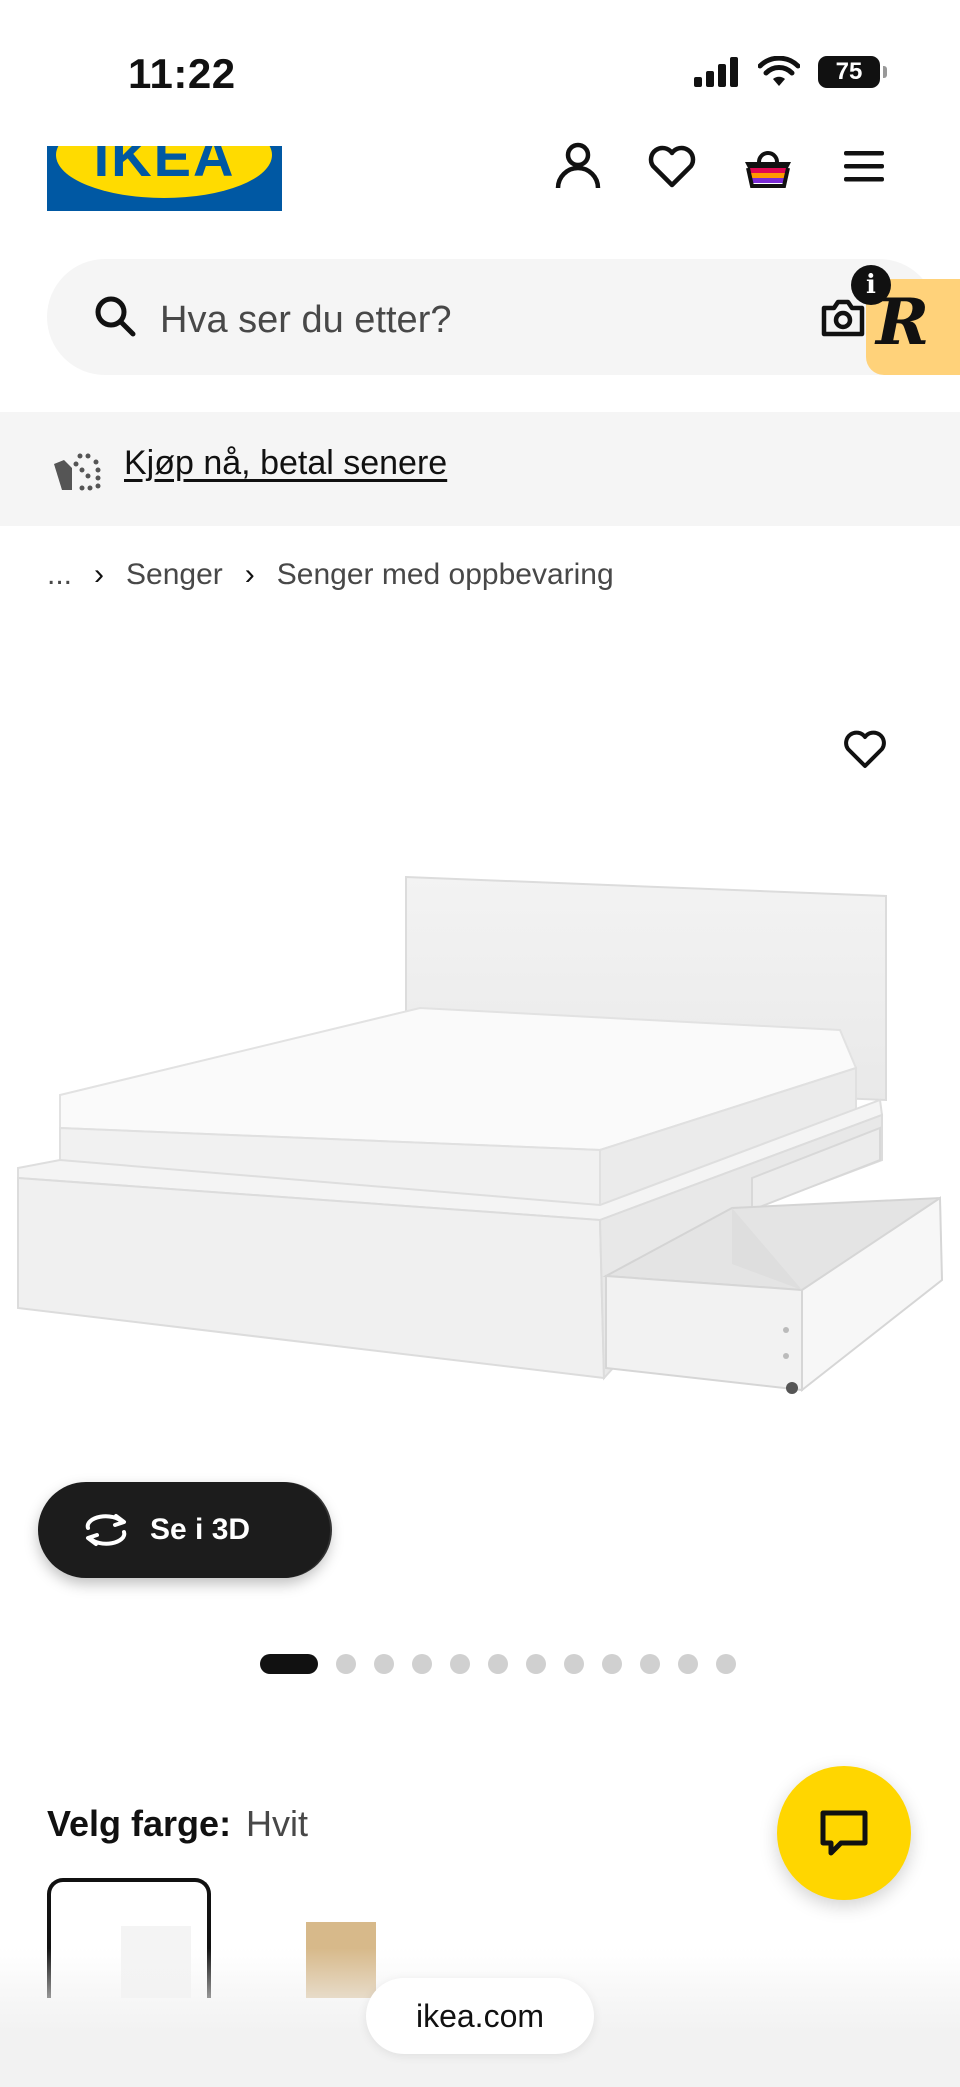 This screenshot has height=2087, width=960. I want to click on image-carousel-indicator, so click(498, 1664).